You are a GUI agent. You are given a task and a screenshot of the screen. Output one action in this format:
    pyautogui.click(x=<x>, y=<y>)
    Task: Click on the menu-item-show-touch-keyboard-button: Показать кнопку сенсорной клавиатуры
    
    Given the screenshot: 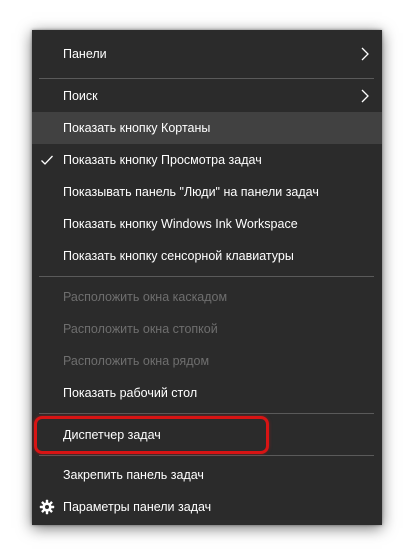 What is the action you would take?
    pyautogui.click(x=207, y=256)
    